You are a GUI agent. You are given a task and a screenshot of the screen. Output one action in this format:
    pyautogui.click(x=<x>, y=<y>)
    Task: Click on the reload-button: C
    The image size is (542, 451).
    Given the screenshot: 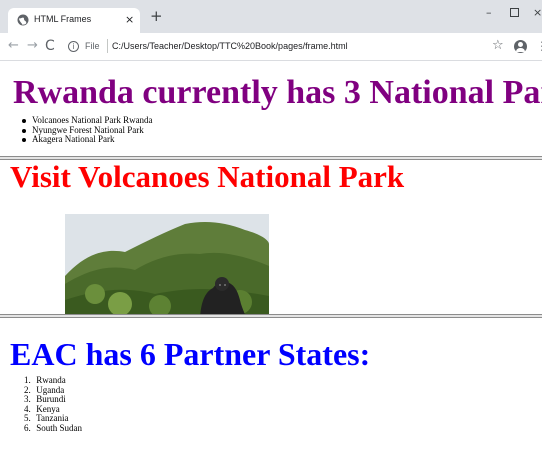 What is the action you would take?
    pyautogui.click(x=50, y=46)
    